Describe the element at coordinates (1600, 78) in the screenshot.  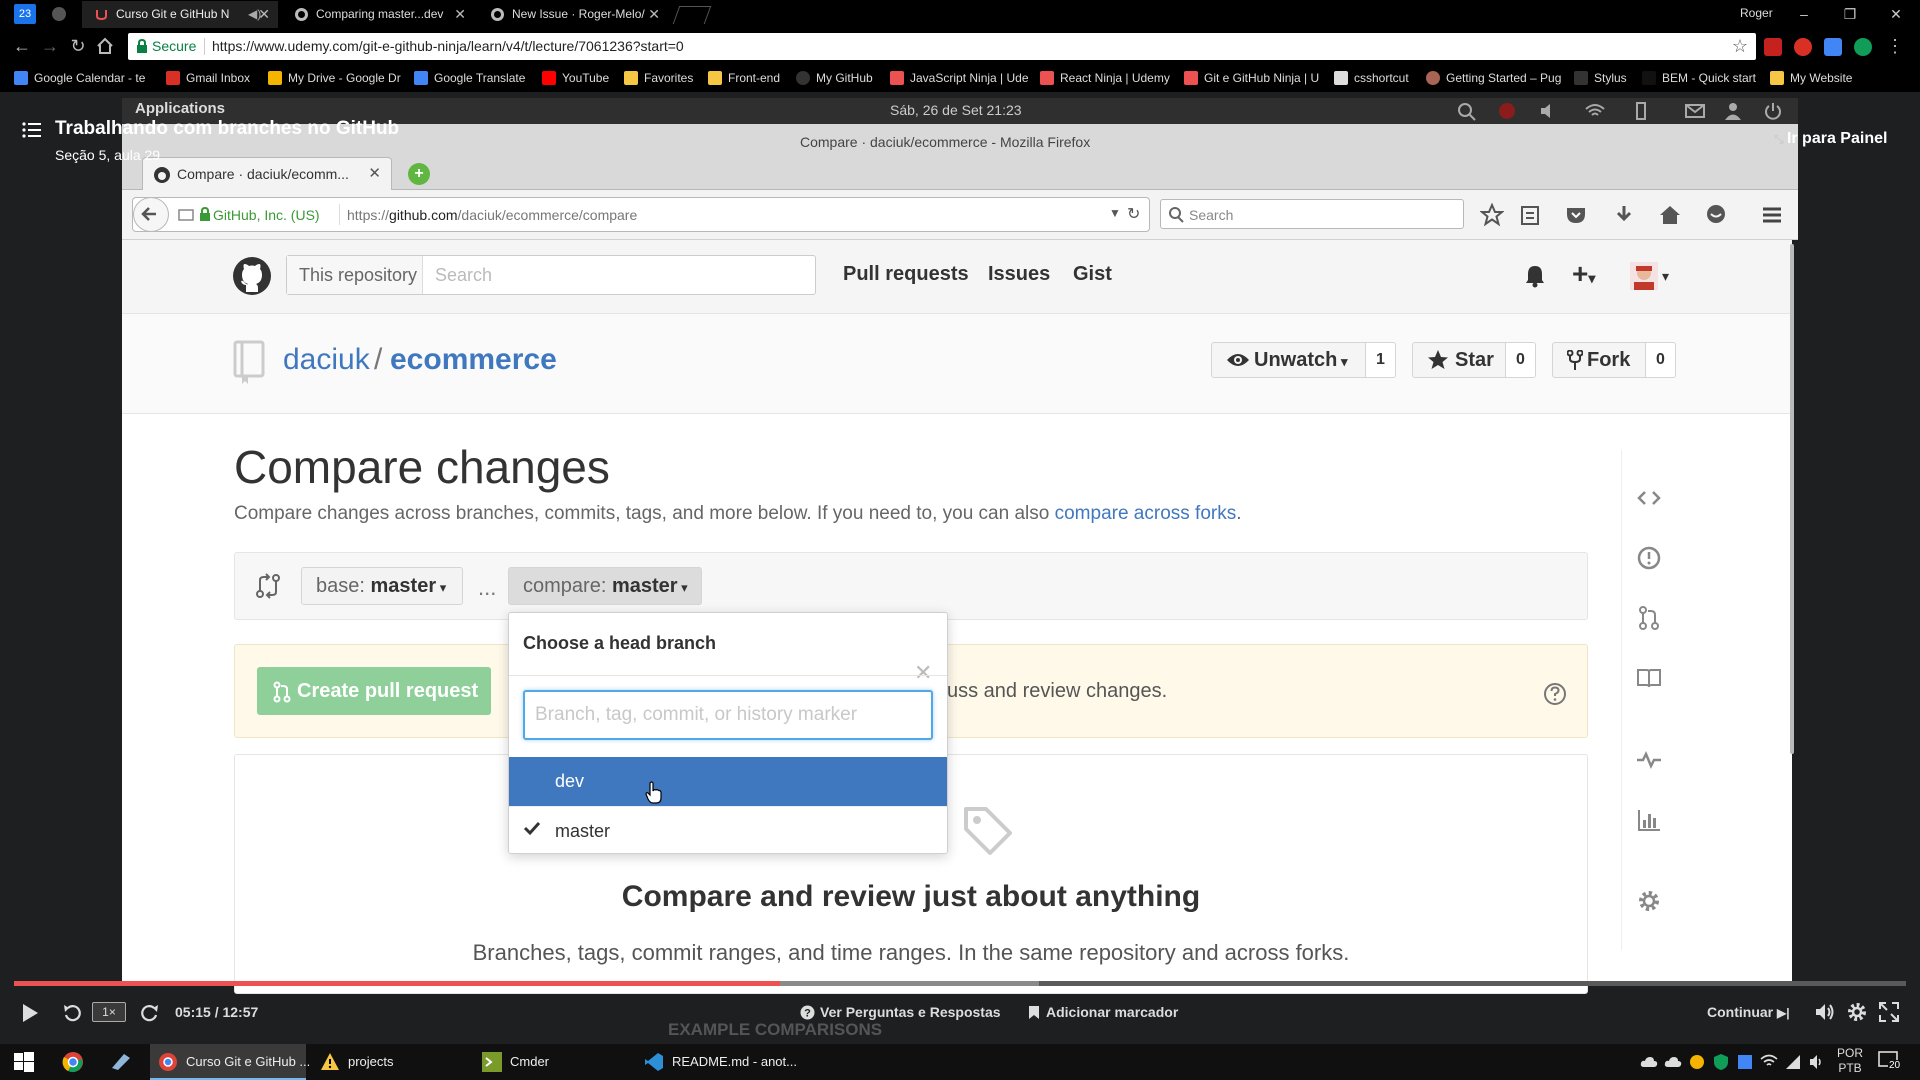
I see `bookmark-item: Stylus` at that location.